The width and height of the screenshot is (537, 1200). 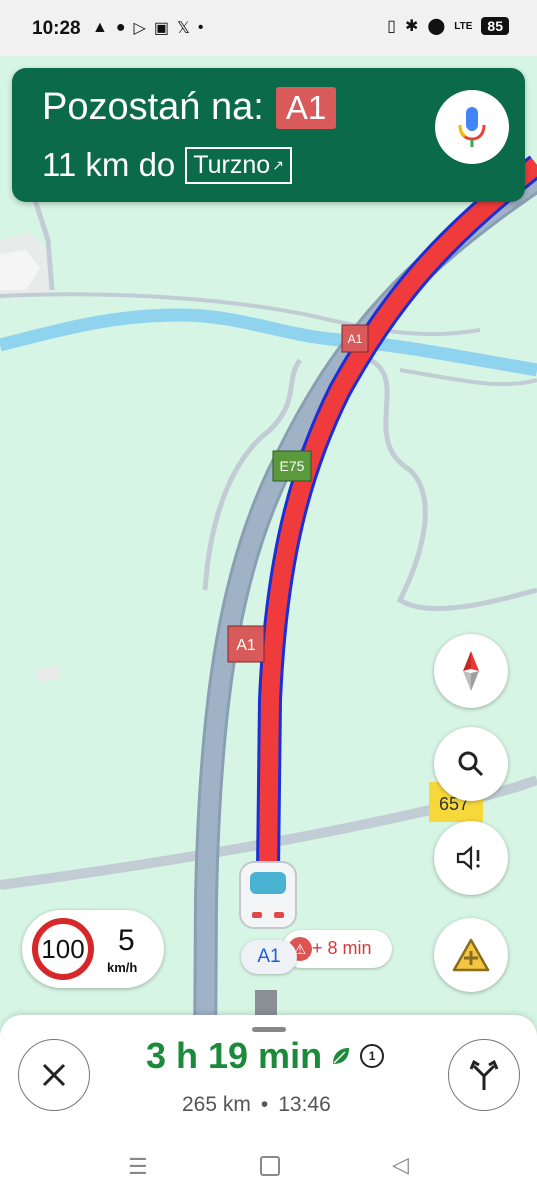 I want to click on toll-badge: 1, so click(x=372, y=1056).